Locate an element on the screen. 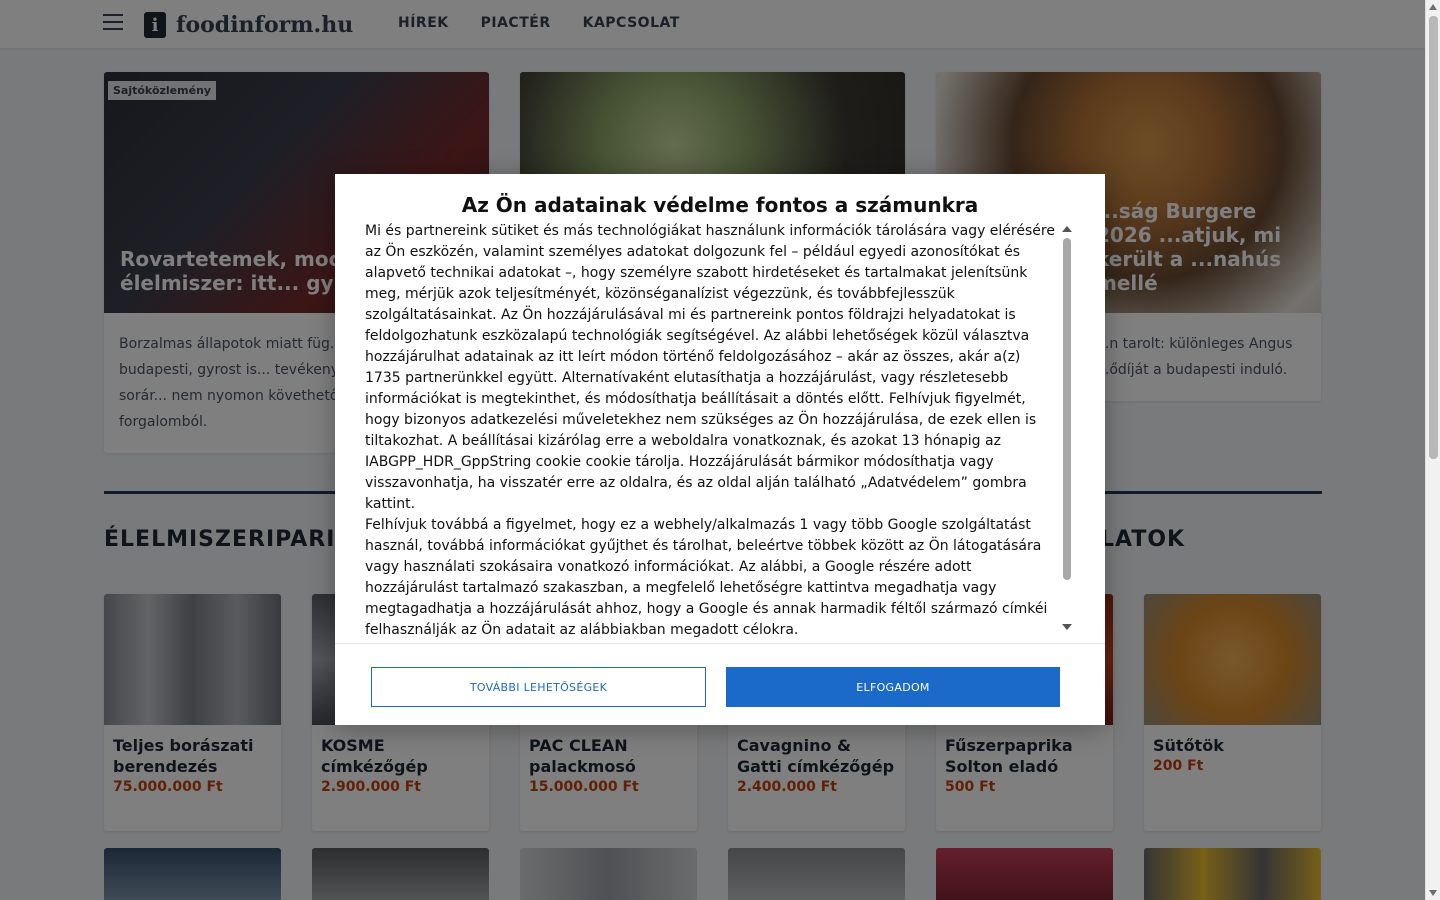  page-scrollbar is located at coordinates (1432, 450).